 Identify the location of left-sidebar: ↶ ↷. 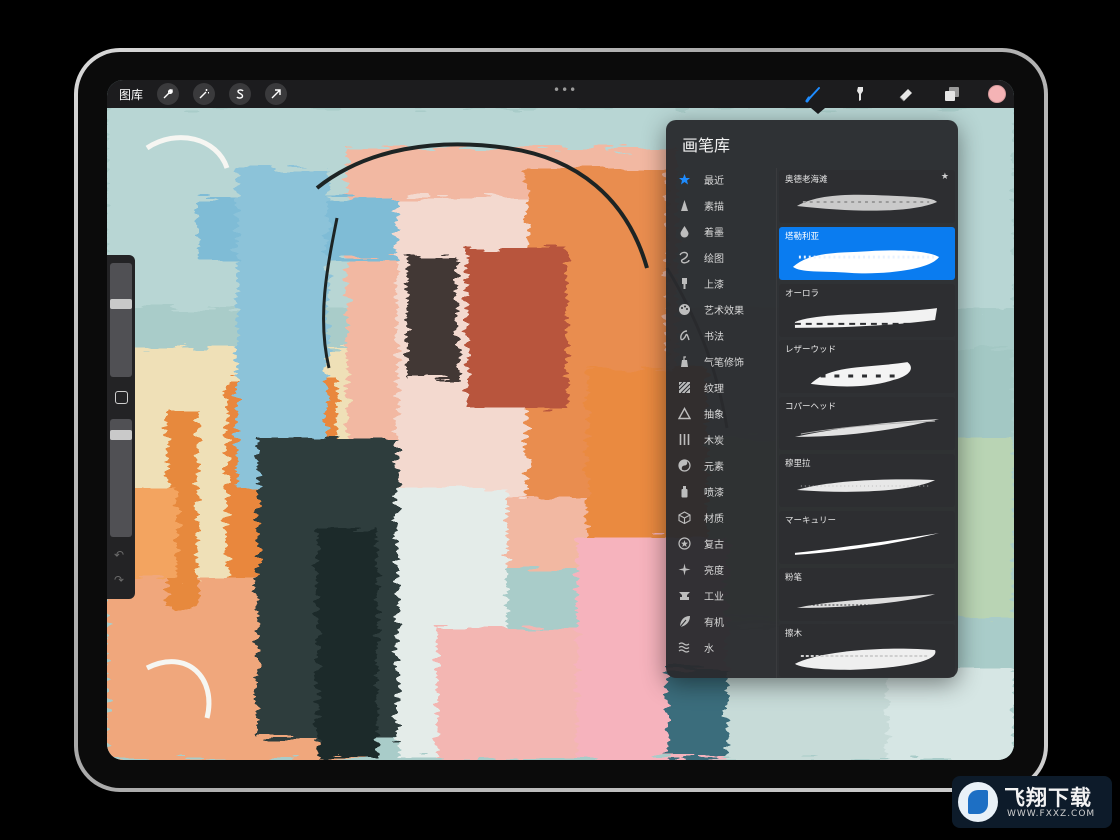
(121, 427).